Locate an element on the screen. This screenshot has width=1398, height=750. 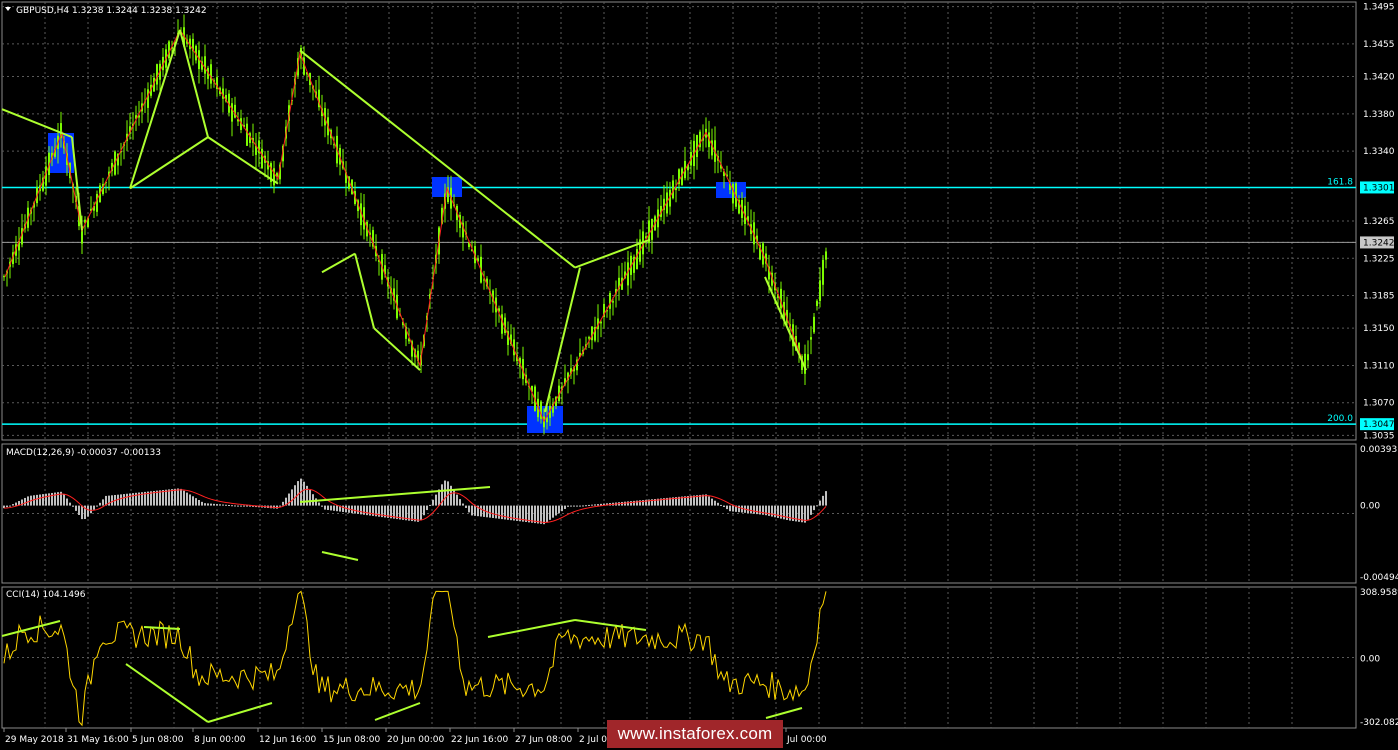
cci-pane is located at coordinates (414, 658).